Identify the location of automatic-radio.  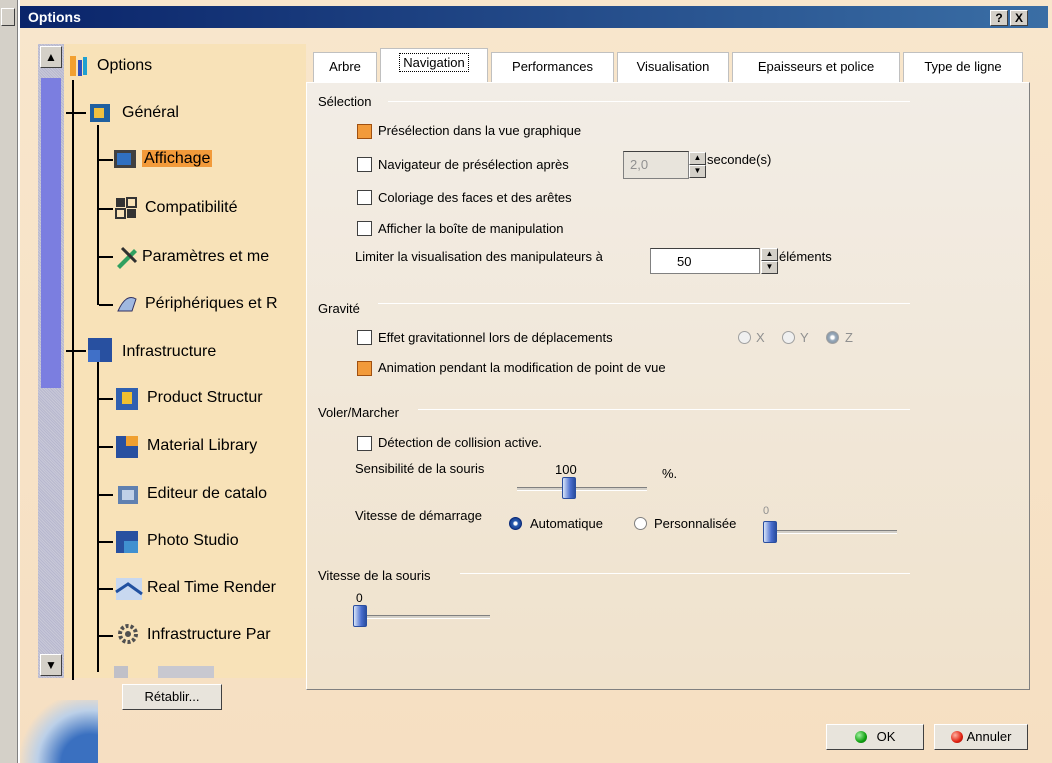
(515, 523).